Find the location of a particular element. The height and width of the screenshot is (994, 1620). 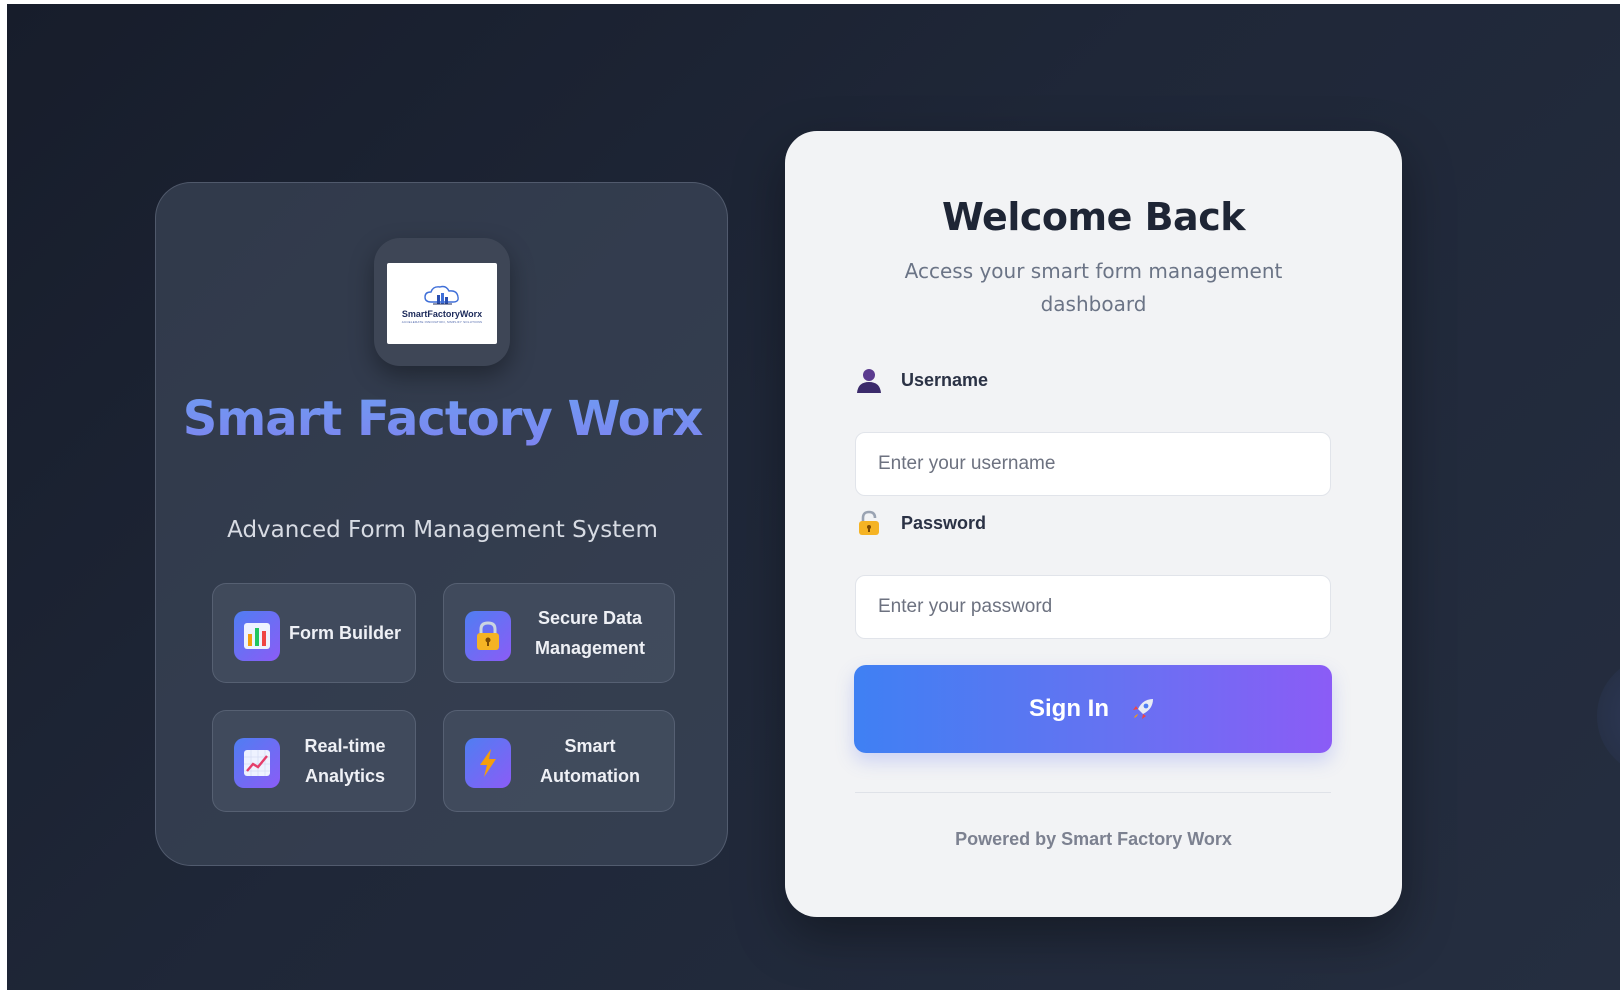

rocket-icon is located at coordinates (1143, 709).